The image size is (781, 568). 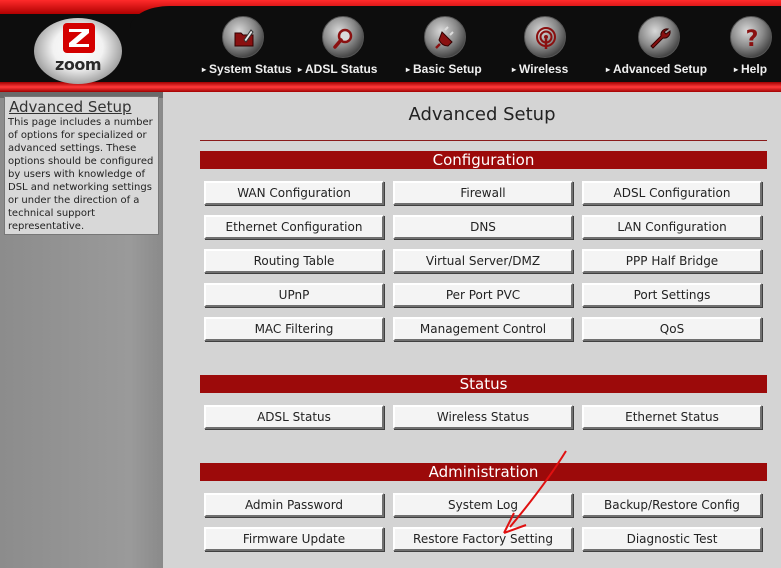 What do you see at coordinates (672, 417) in the screenshot?
I see `ethernet-status-button: Ethernet Status` at bounding box center [672, 417].